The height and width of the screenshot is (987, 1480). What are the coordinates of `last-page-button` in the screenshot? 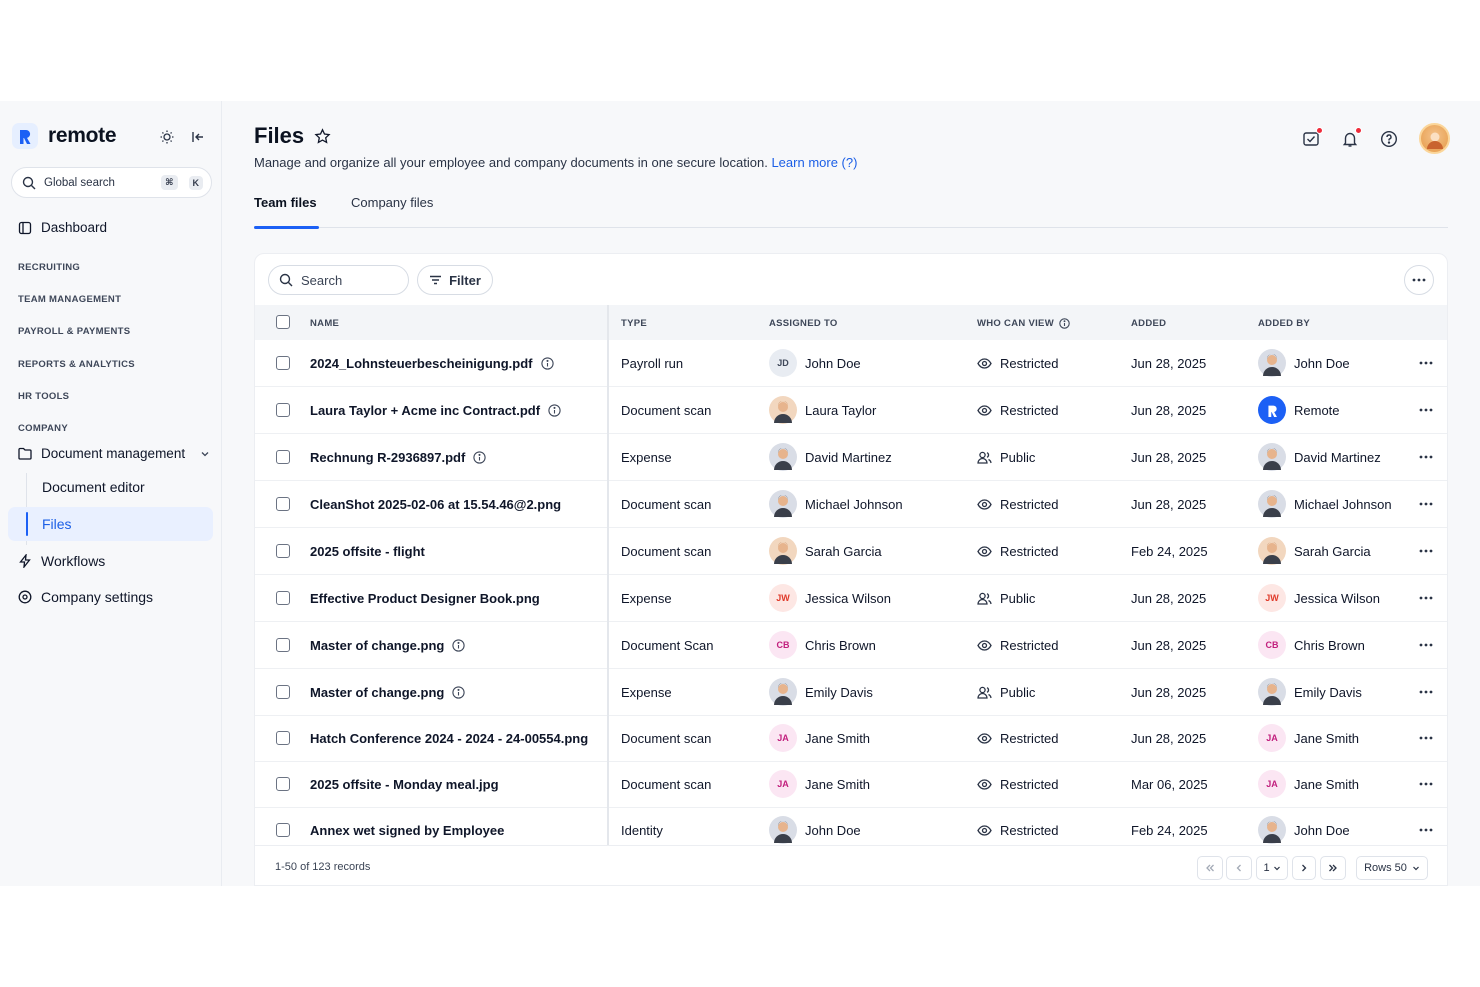 It's located at (1333, 868).